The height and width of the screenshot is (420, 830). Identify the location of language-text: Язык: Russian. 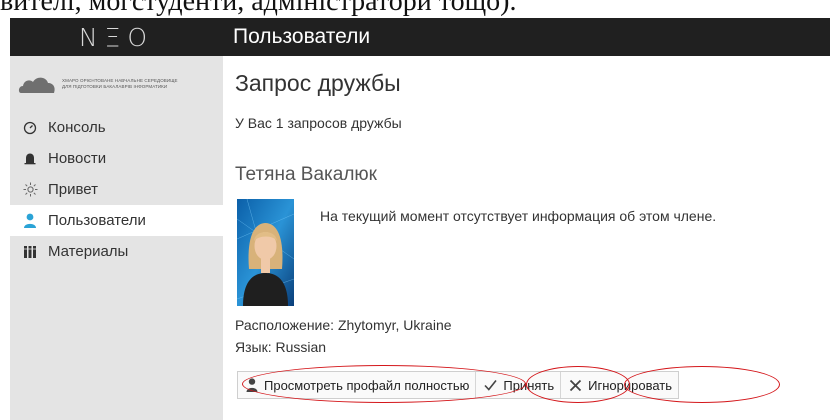
(281, 347).